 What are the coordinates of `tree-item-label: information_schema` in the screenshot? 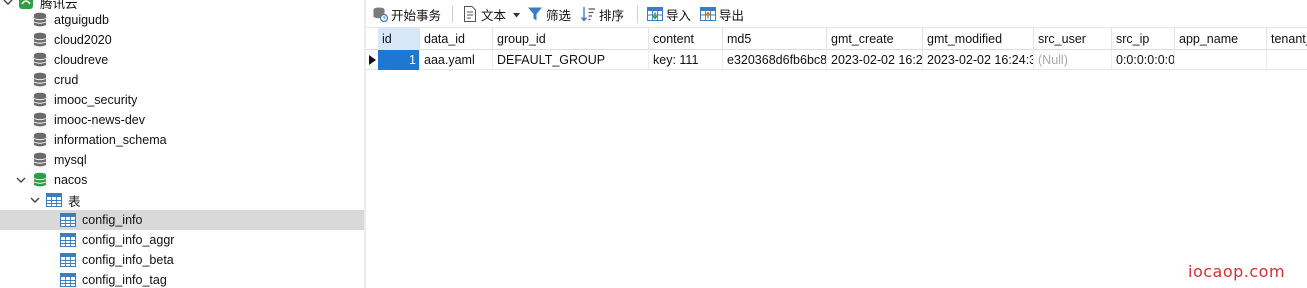 It's located at (110, 140).